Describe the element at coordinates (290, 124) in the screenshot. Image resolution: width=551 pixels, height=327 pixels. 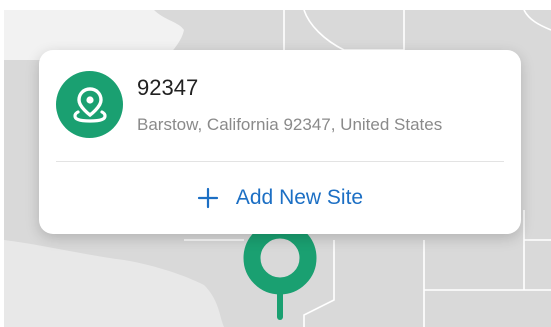
I see `site-address: Barstow, California 92347, United States` at that location.